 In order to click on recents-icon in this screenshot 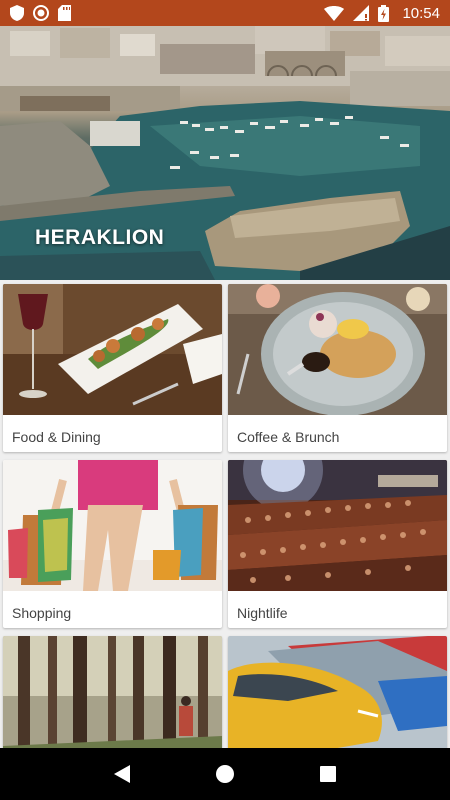, I will do `click(328, 774)`.